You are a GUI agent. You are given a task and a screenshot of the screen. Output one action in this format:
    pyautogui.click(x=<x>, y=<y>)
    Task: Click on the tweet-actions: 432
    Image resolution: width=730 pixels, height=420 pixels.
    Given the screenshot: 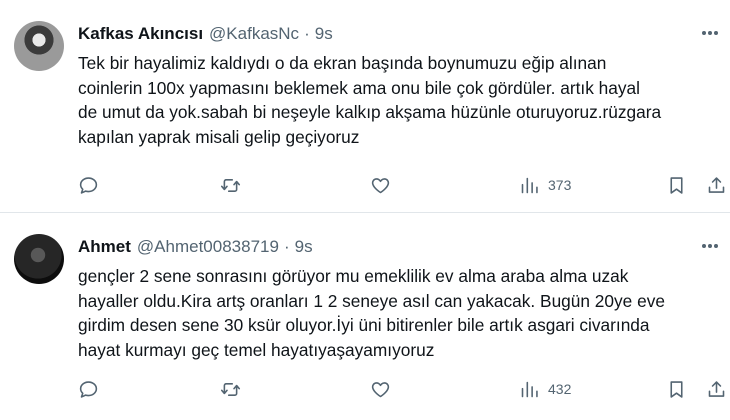 What is the action you would take?
    pyautogui.click(x=365, y=389)
    